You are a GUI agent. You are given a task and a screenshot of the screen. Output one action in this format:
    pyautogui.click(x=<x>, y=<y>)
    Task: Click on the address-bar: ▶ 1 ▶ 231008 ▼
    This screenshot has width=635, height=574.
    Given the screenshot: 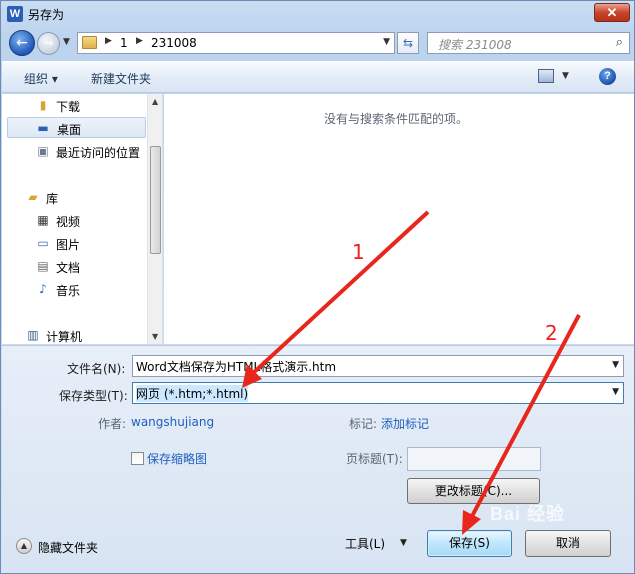 What is the action you would take?
    pyautogui.click(x=236, y=43)
    